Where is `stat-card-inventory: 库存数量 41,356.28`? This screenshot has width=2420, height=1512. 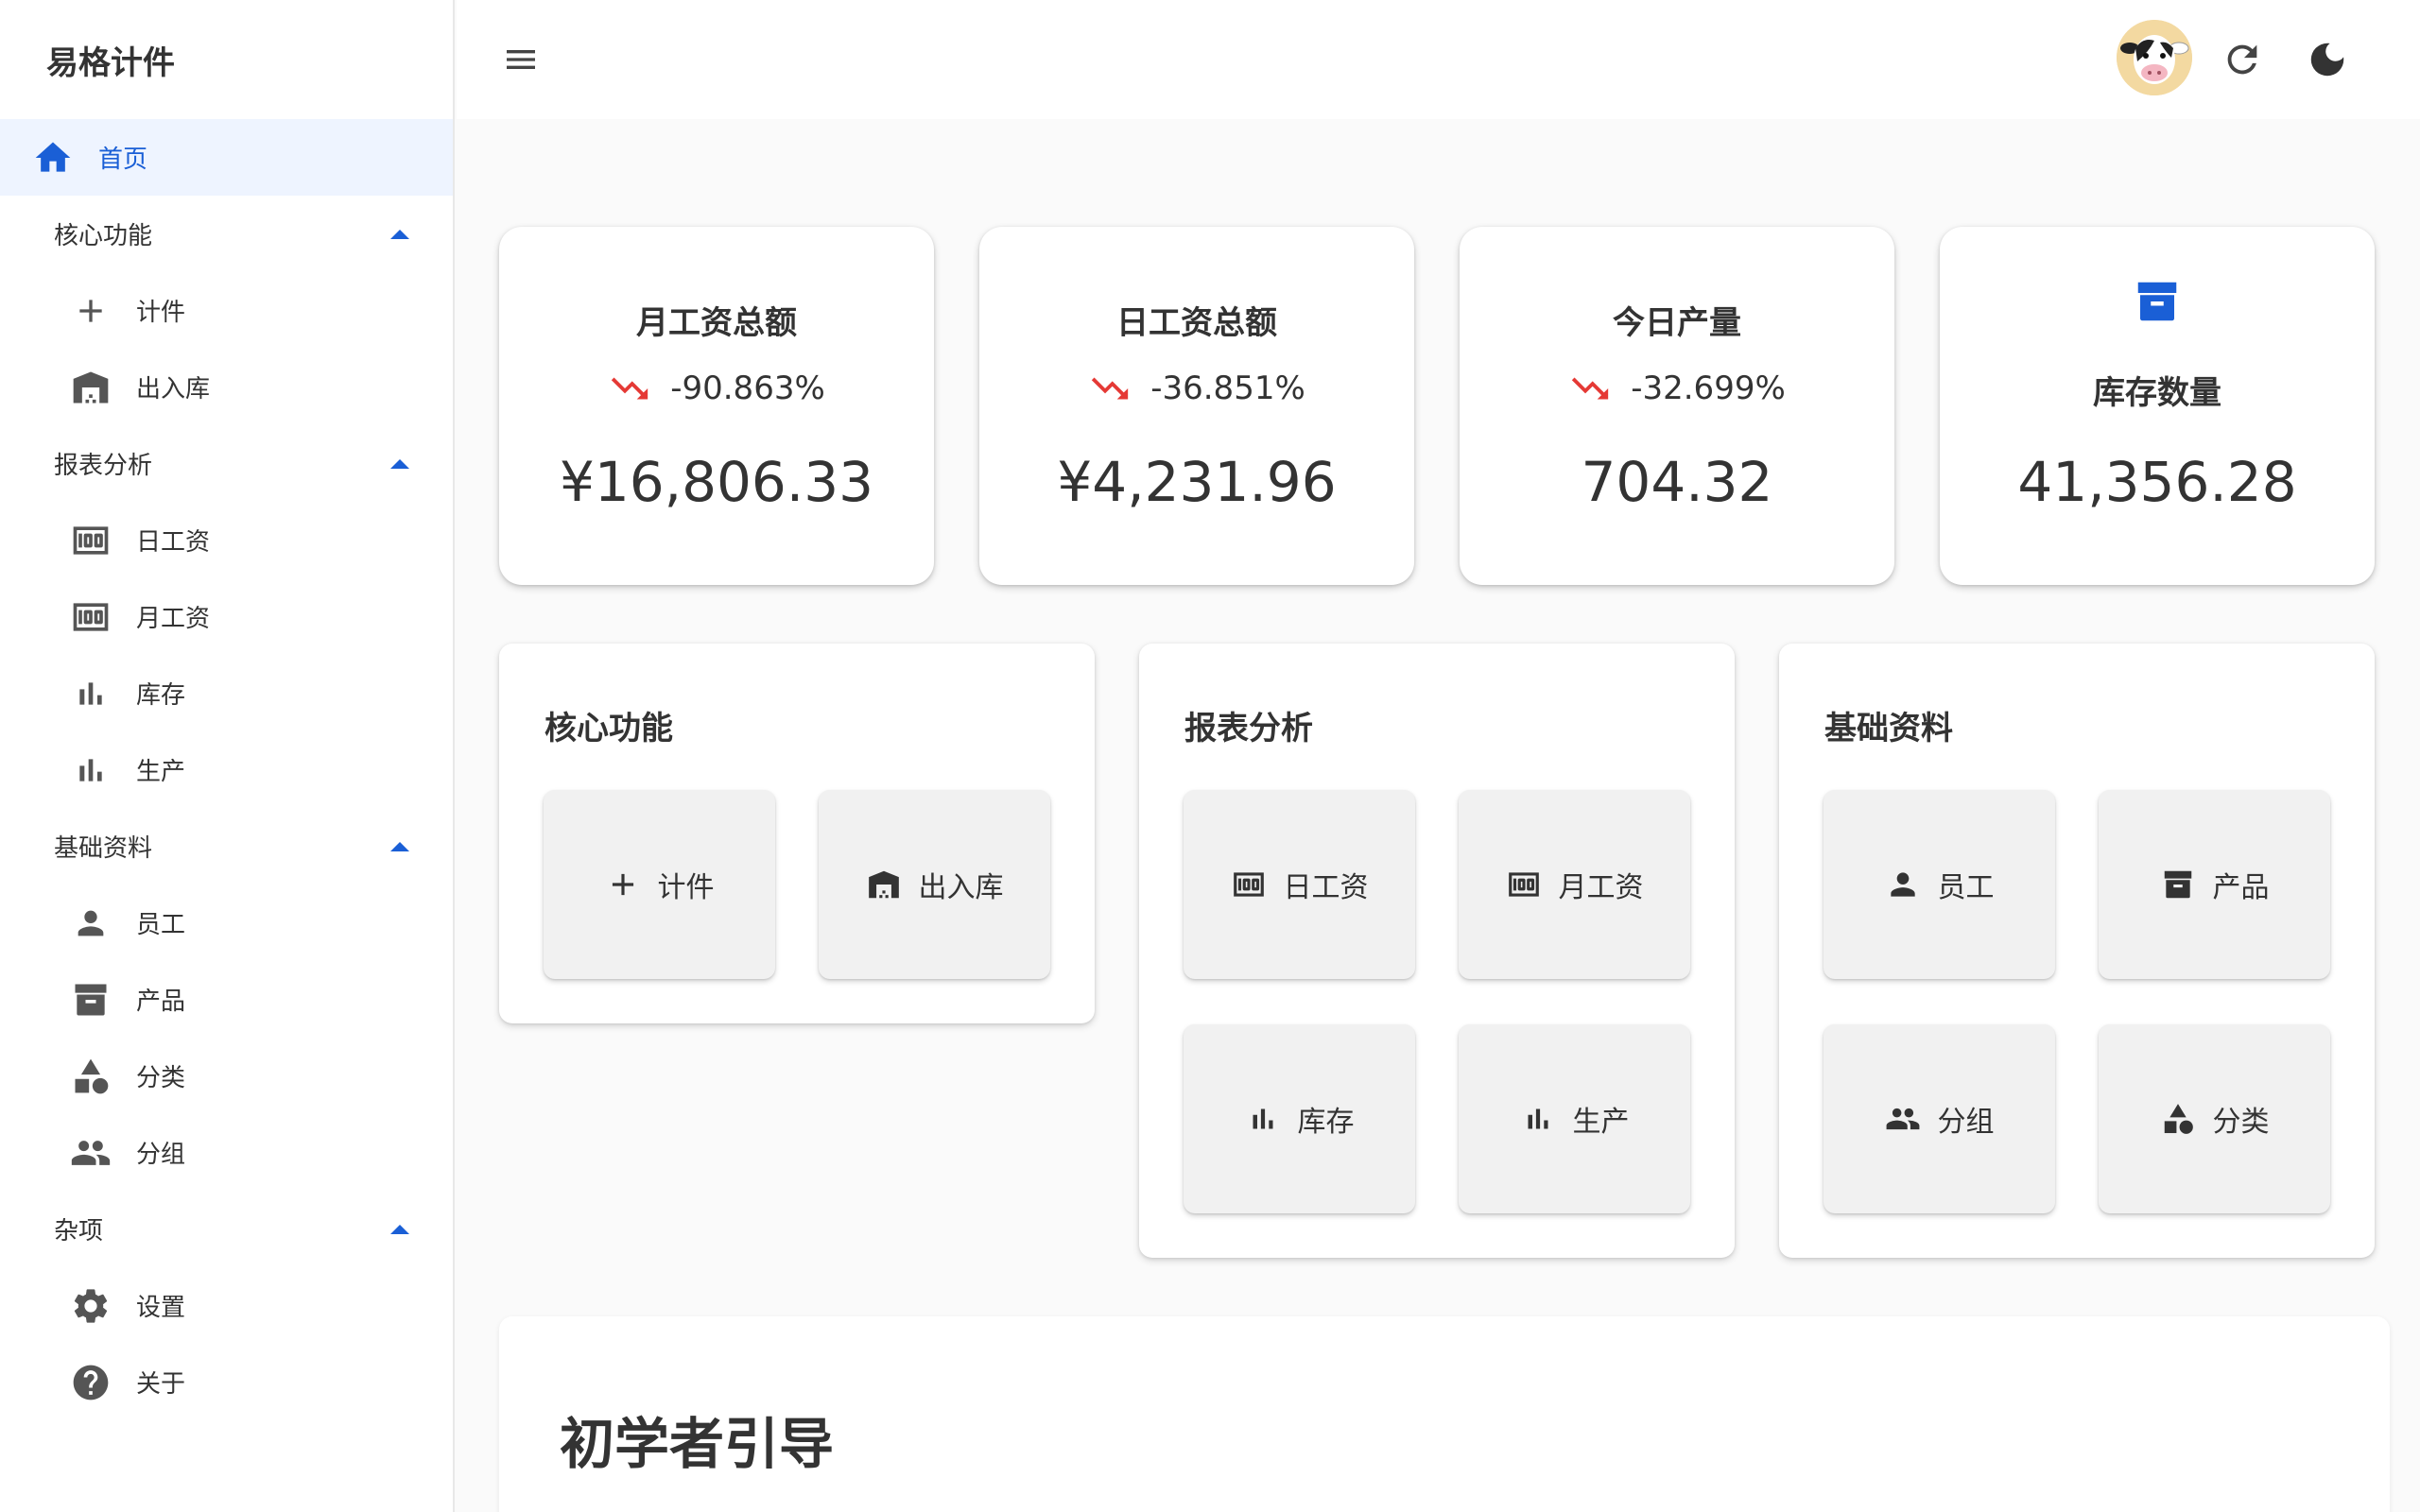
stat-card-inventory: 库存数量 41,356.28 is located at coordinates (2157, 406).